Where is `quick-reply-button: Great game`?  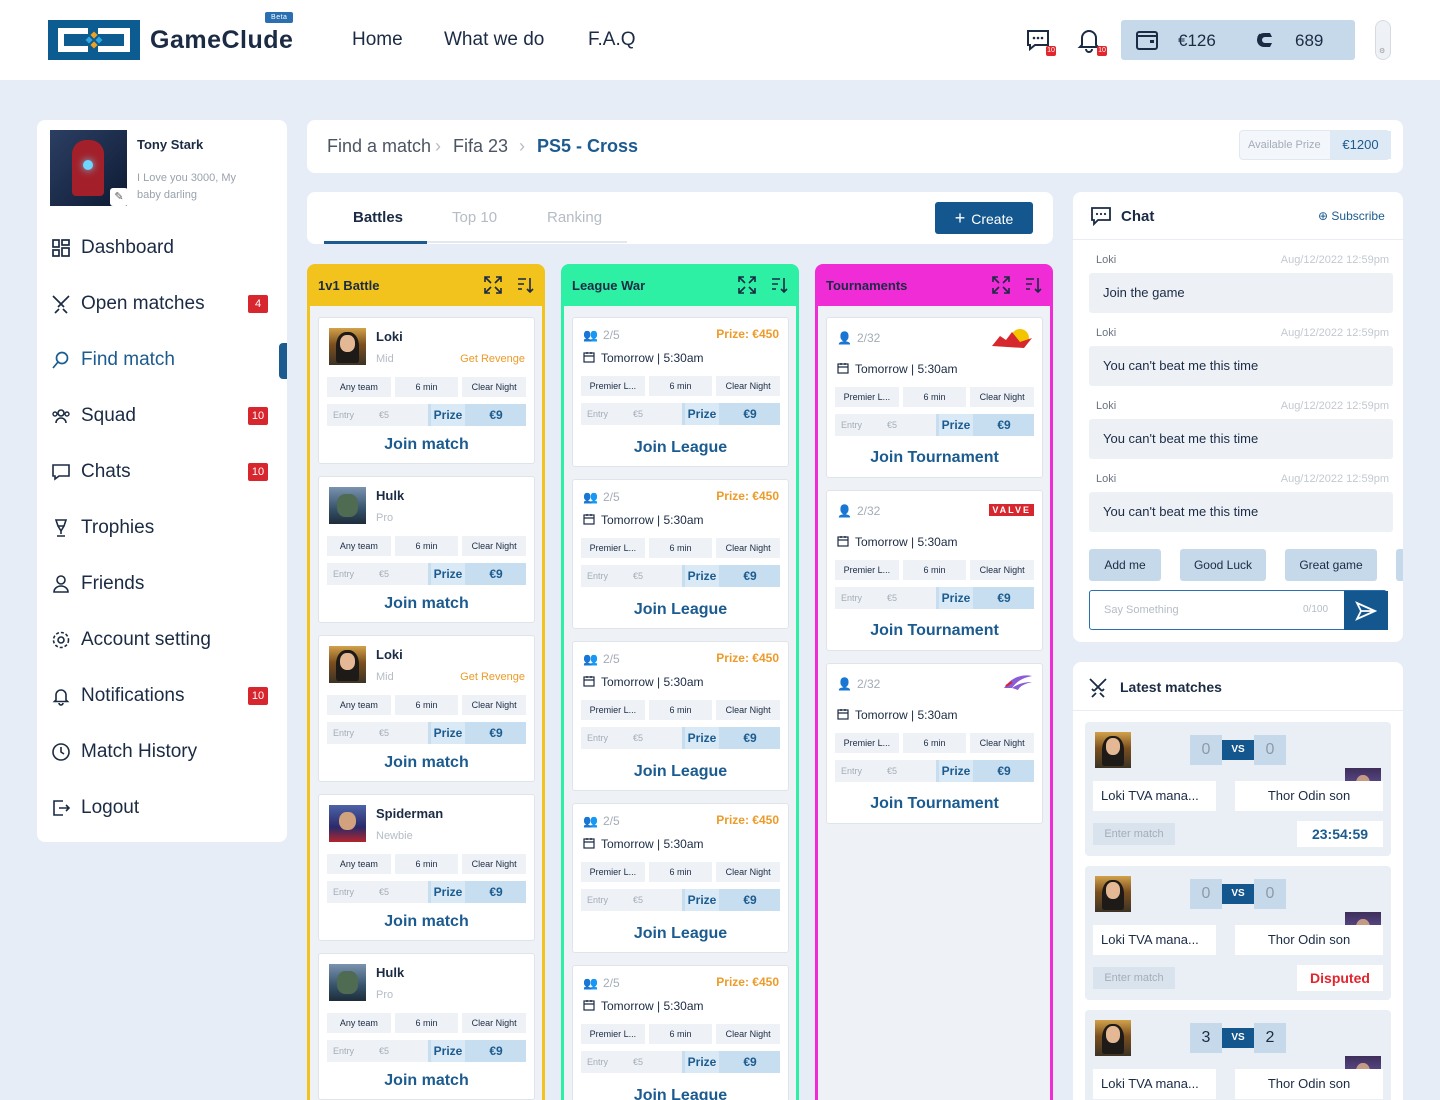 quick-reply-button: Great game is located at coordinates (1331, 565).